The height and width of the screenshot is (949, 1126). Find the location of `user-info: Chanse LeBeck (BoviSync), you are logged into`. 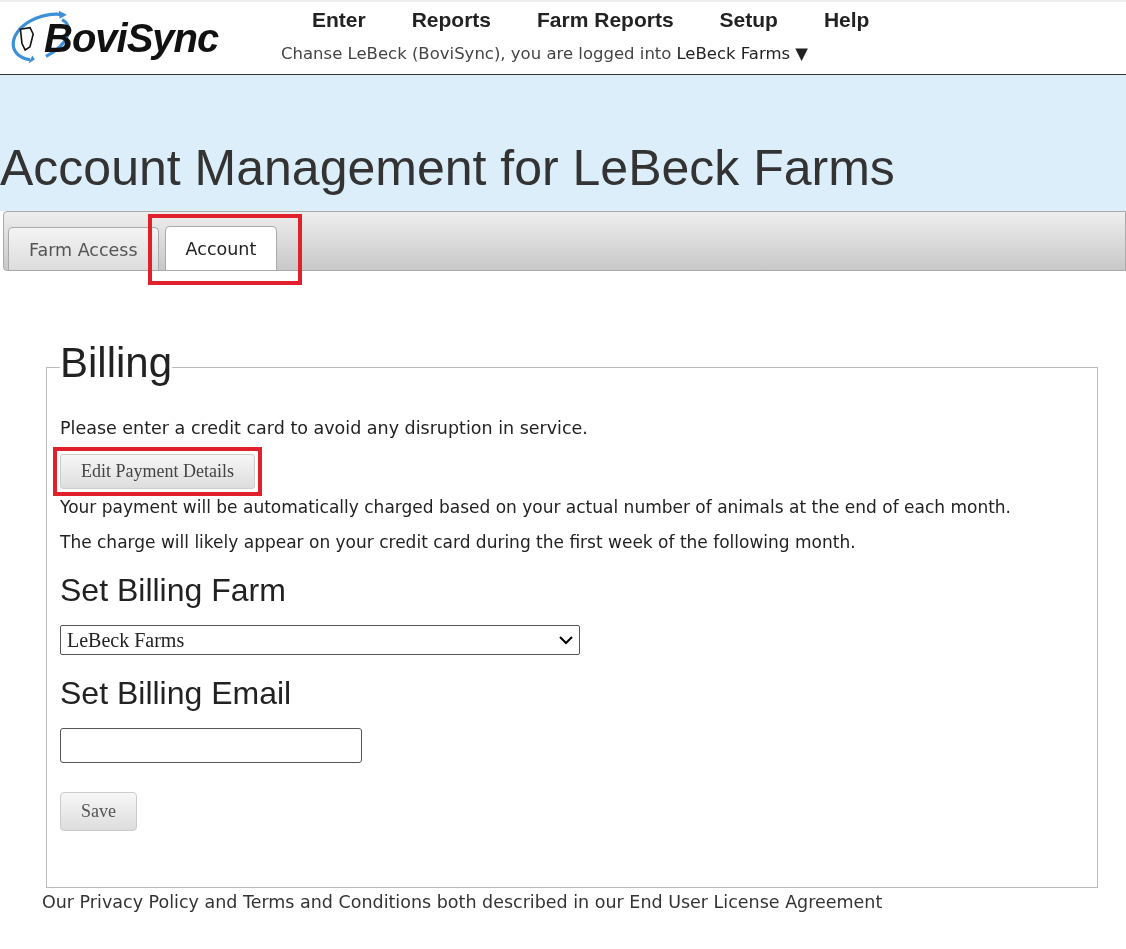

user-info: Chanse LeBeck (BoviSync), you are logged into is located at coordinates (476, 53).